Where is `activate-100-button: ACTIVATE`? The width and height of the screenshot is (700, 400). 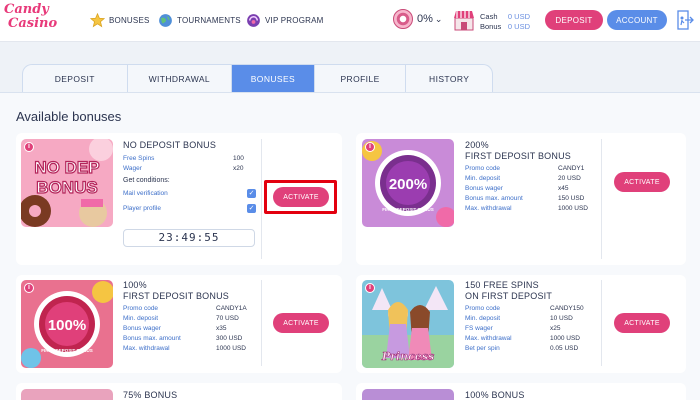 activate-100-button: ACTIVATE is located at coordinates (301, 323).